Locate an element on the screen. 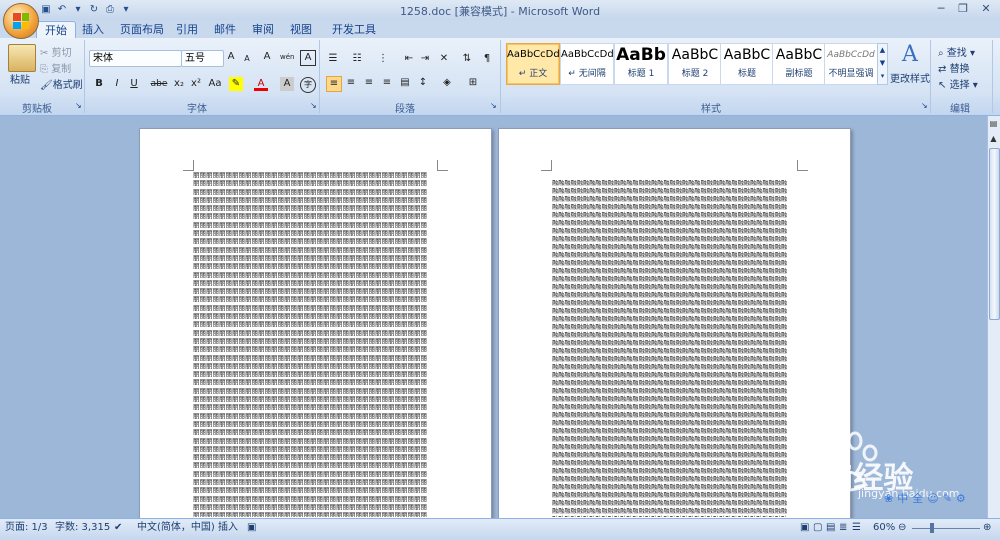 The image size is (1000, 540). scrollbar-thumb is located at coordinates (994, 234).